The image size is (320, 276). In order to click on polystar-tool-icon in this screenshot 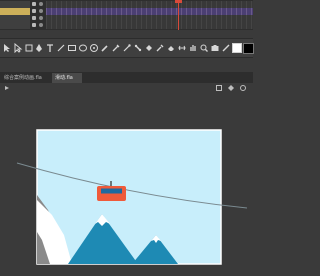, I will do `click(94, 48)`.